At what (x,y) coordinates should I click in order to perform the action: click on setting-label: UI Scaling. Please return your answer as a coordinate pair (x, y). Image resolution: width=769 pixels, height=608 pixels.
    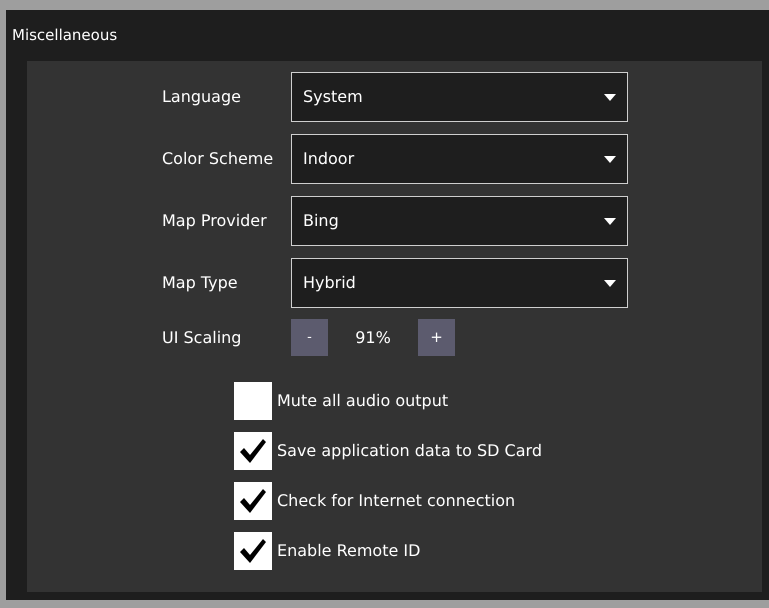
    Looking at the image, I should click on (202, 337).